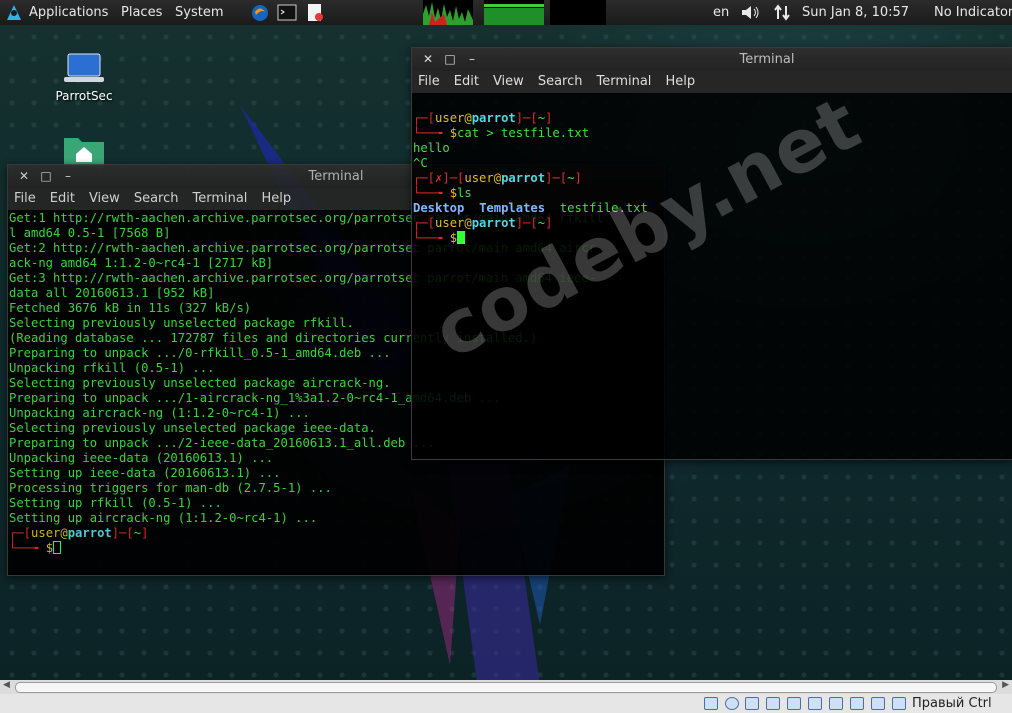 This screenshot has height=713, width=1012. Describe the element at coordinates (472, 59) in the screenshot. I see `minimize-window-icon: –` at that location.